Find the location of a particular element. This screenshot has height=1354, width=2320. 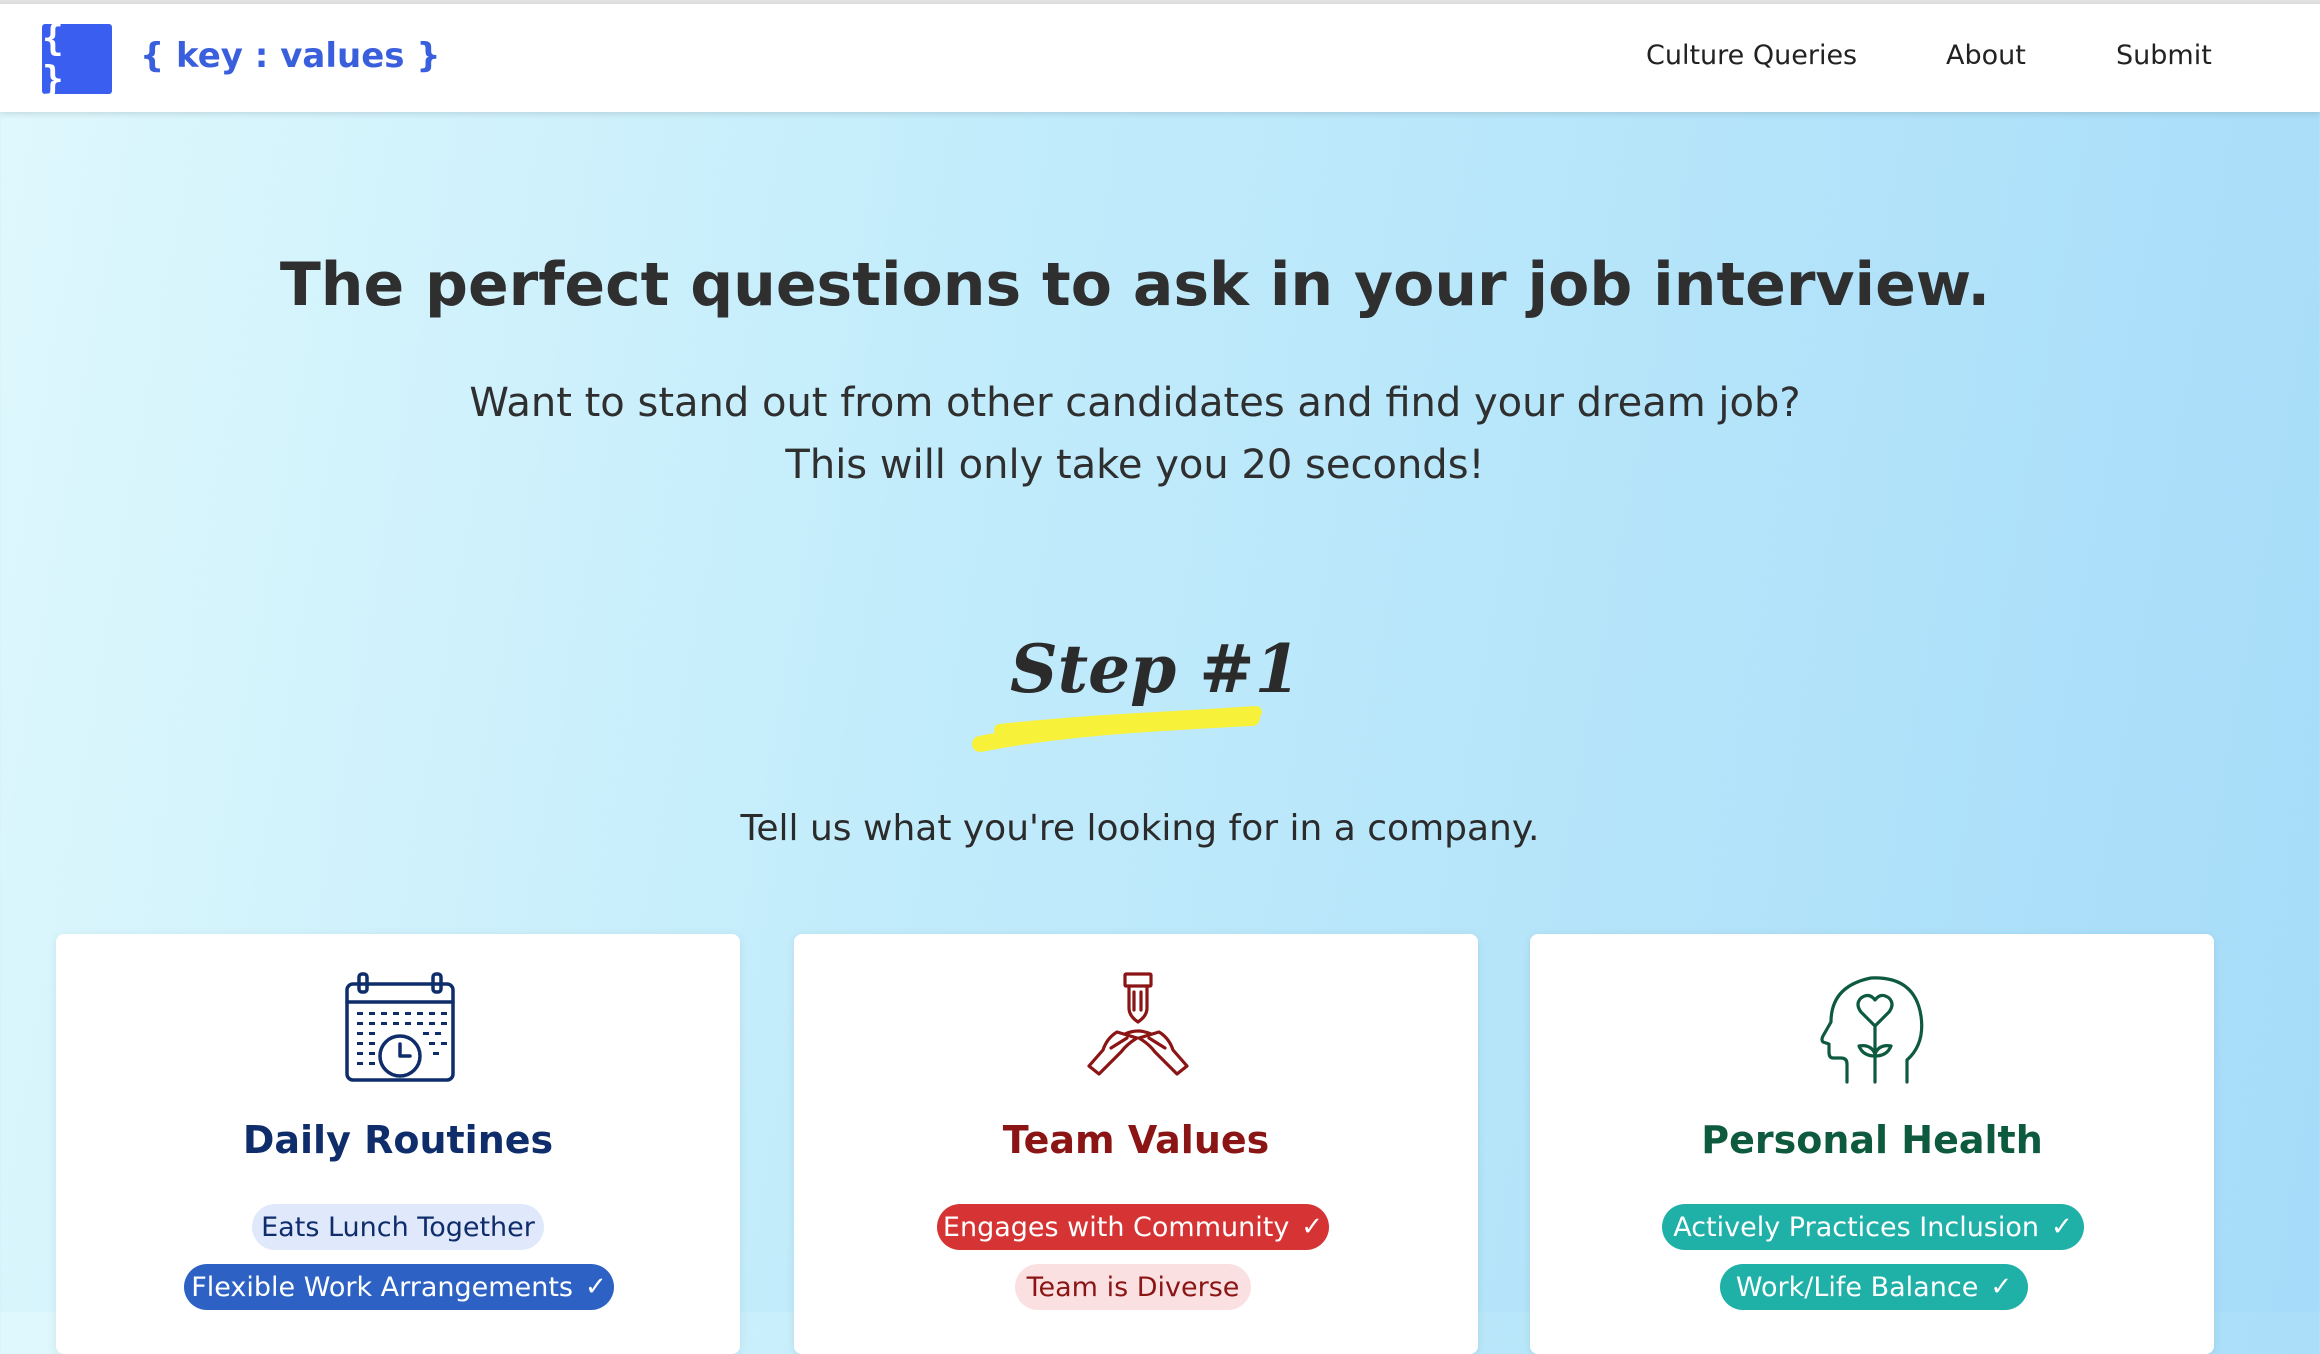

step-label: Step #1 is located at coordinates (1155, 669).